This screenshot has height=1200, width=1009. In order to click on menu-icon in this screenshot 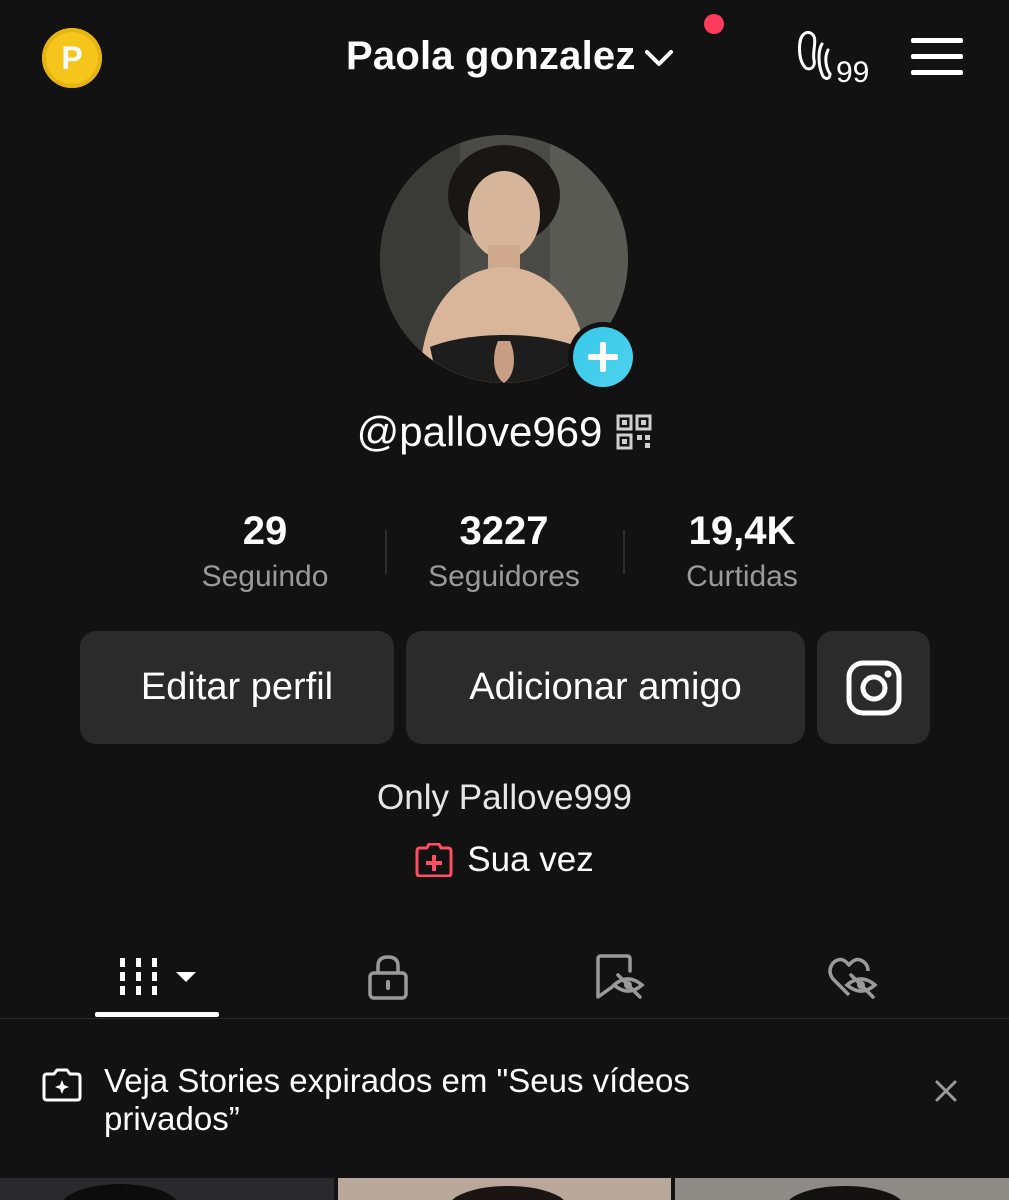, I will do `click(937, 56)`.